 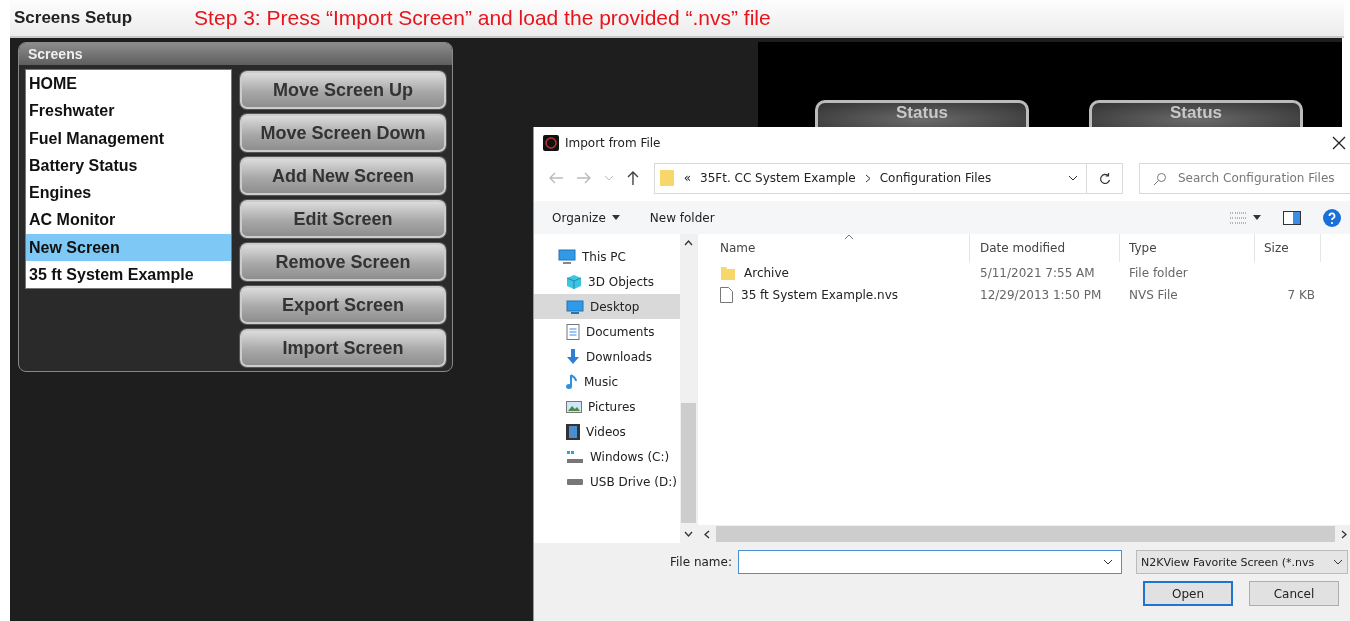 What do you see at coordinates (607, 256) in the screenshot?
I see `nav-item: This PC` at bounding box center [607, 256].